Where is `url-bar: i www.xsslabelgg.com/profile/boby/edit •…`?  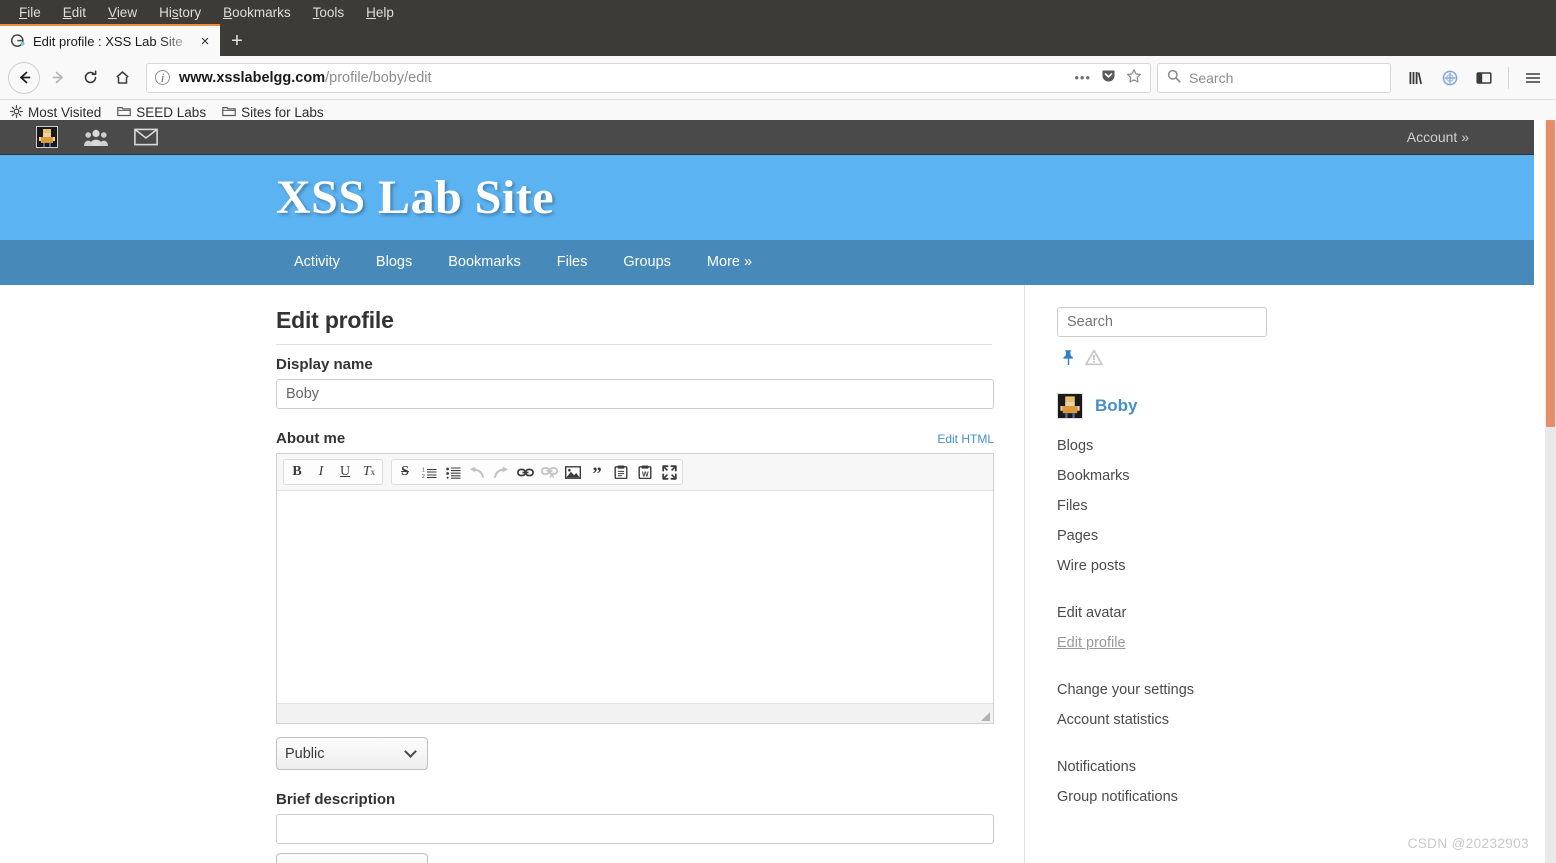
url-bar: i www.xsslabelgg.com/profile/boby/edit •… is located at coordinates (648, 77).